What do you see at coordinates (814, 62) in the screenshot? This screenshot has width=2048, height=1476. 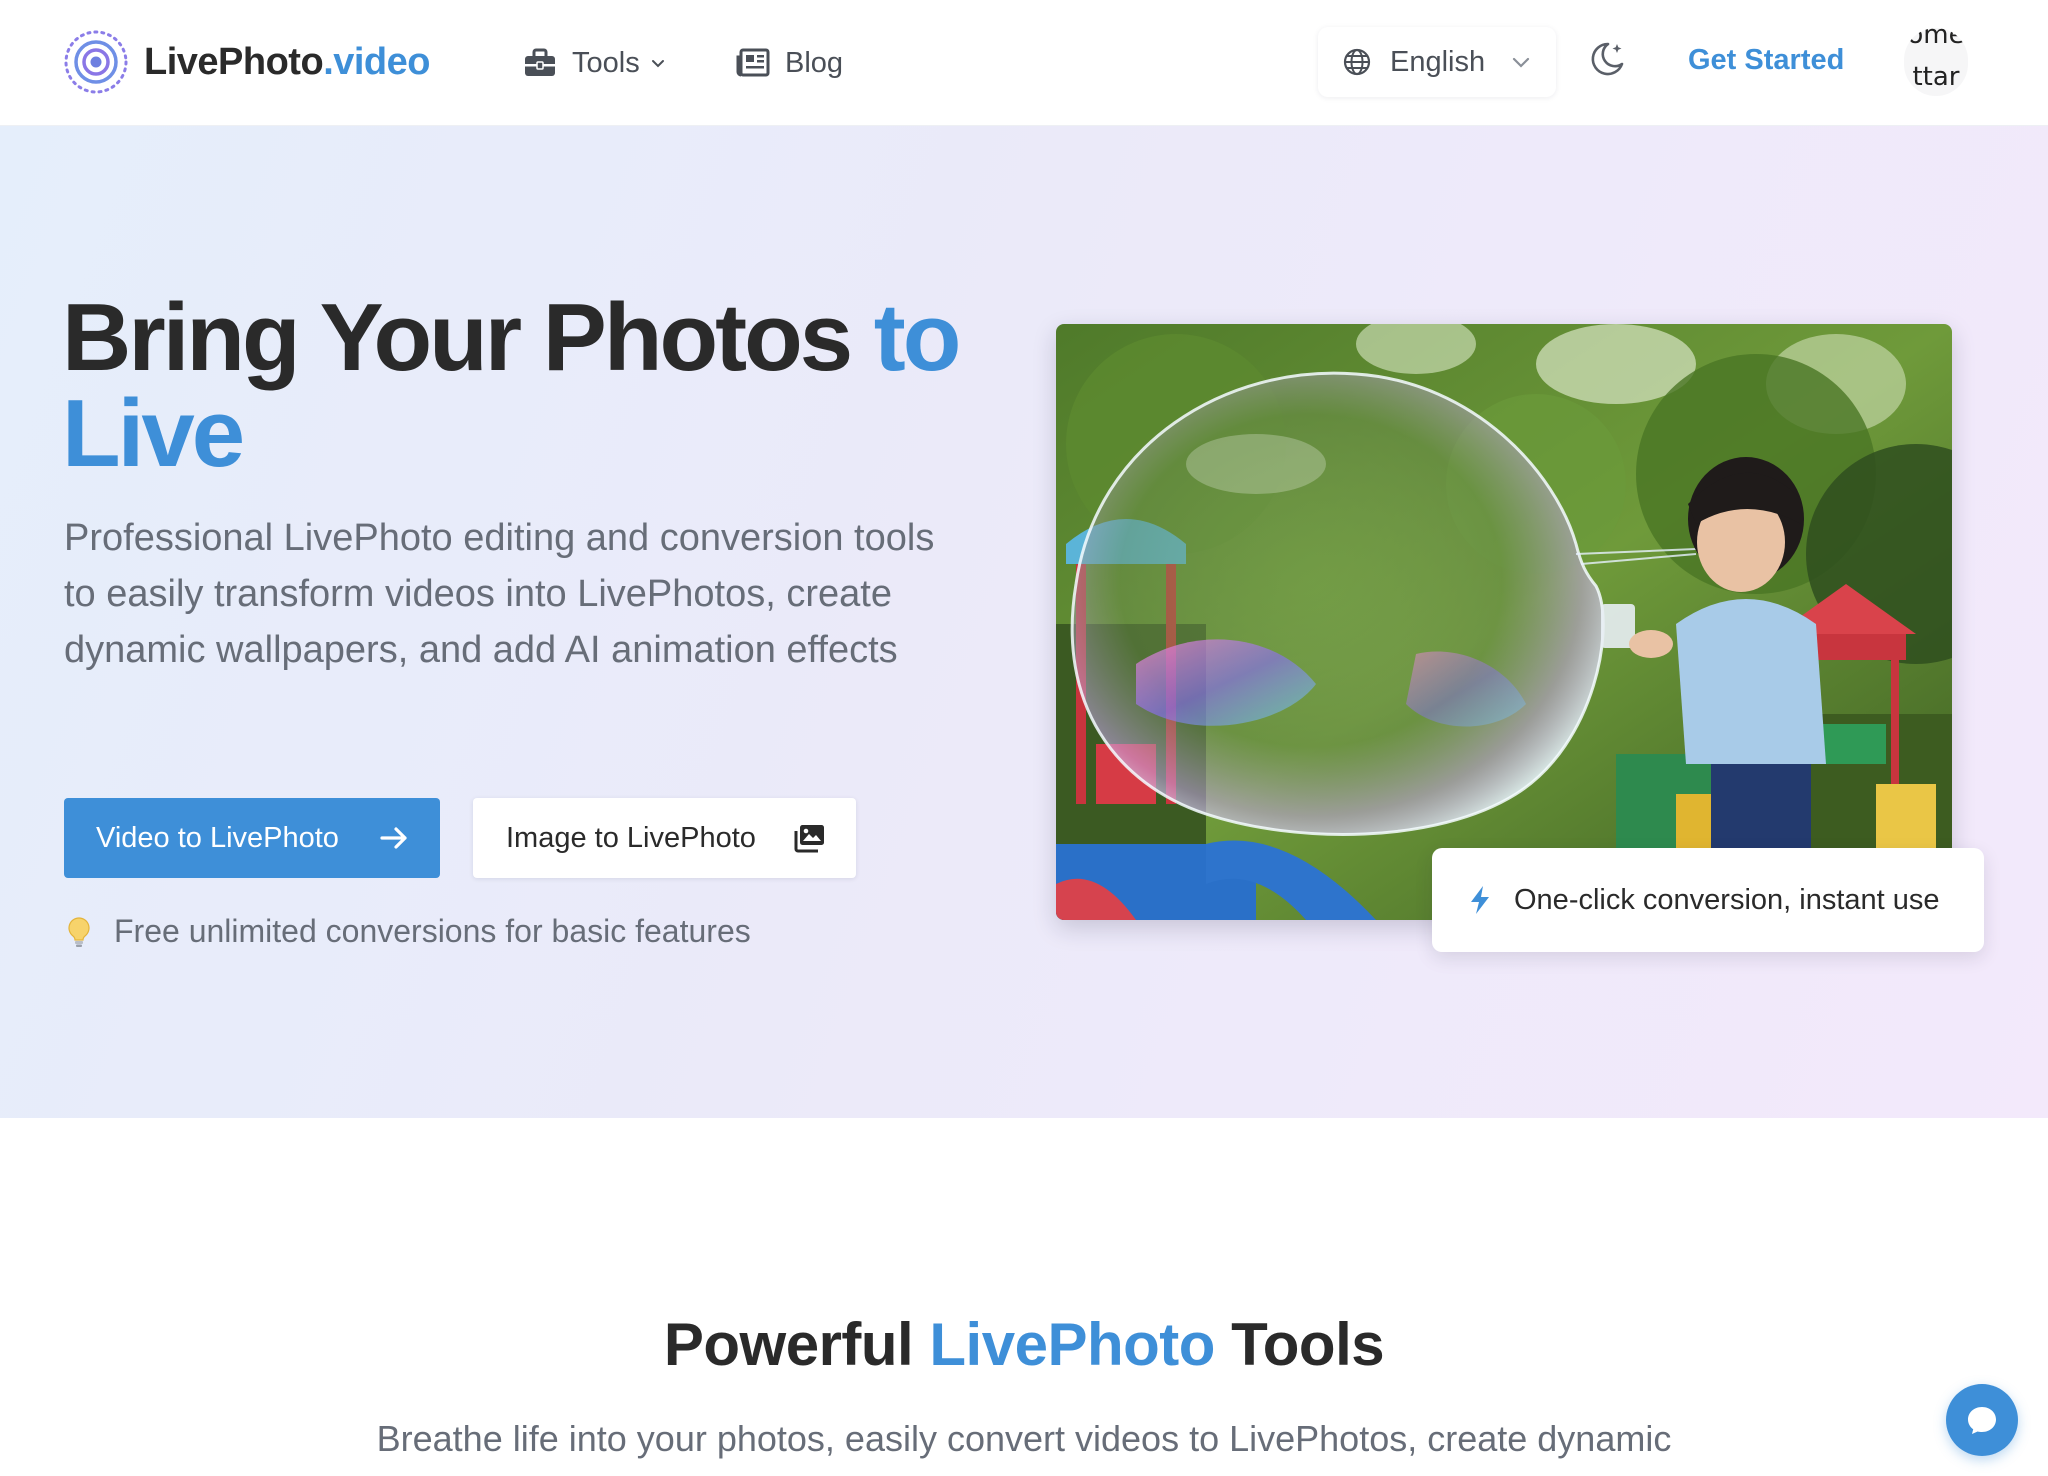 I see `nav-blog-label: Blog` at bounding box center [814, 62].